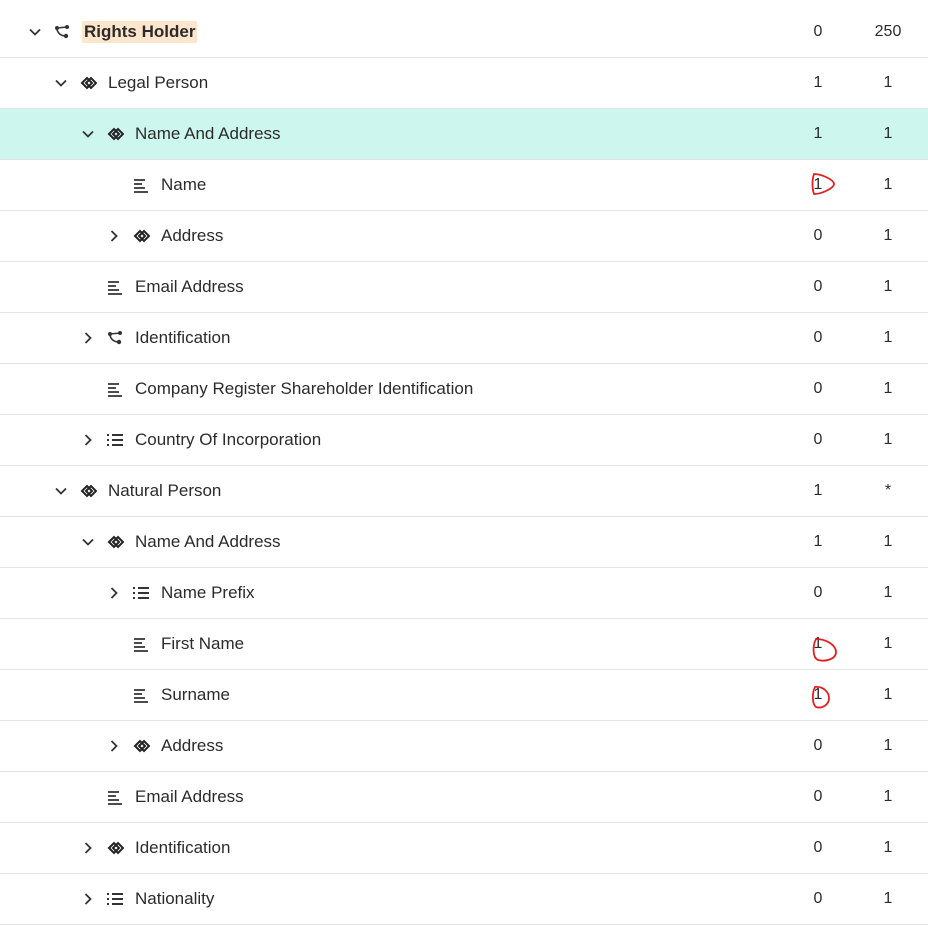  What do you see at coordinates (195, 694) in the screenshot?
I see `tree-row-label: Surname` at bounding box center [195, 694].